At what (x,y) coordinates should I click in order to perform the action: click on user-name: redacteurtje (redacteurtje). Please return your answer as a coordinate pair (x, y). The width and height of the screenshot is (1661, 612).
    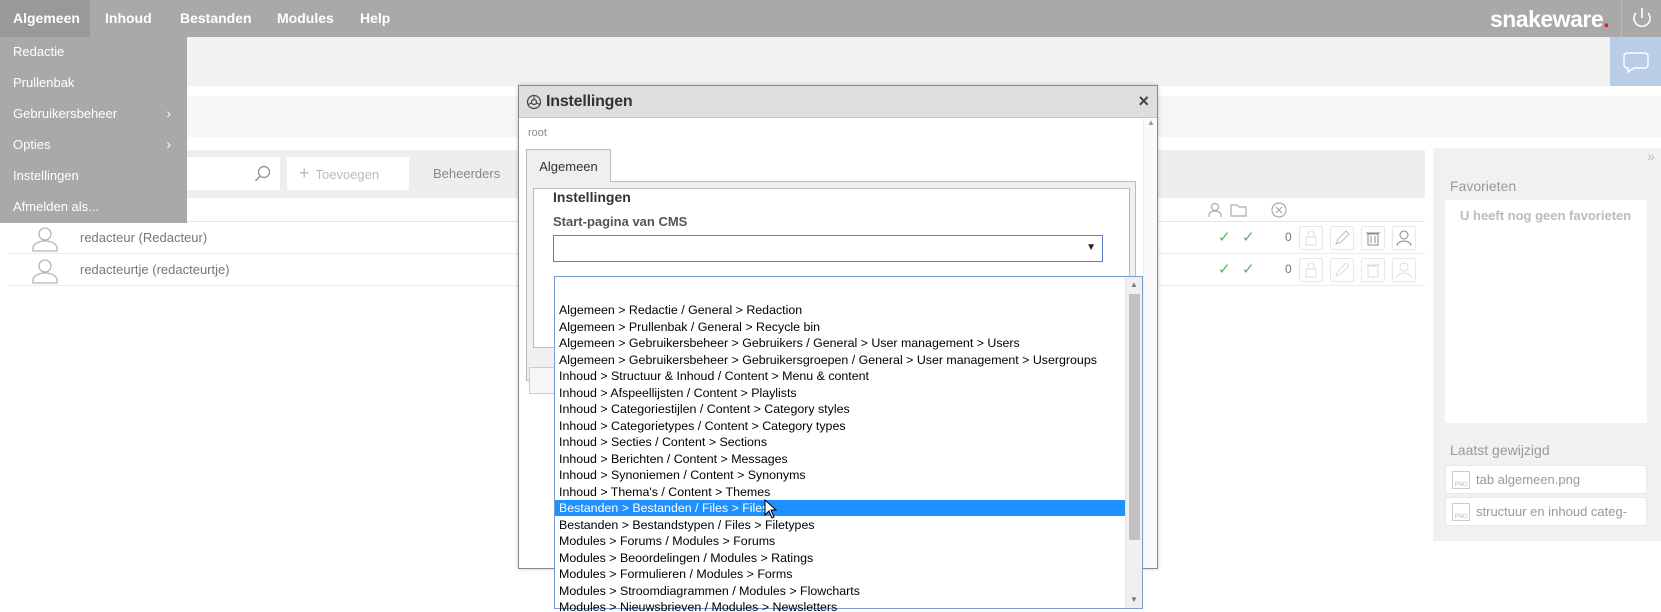
    Looking at the image, I should click on (155, 269).